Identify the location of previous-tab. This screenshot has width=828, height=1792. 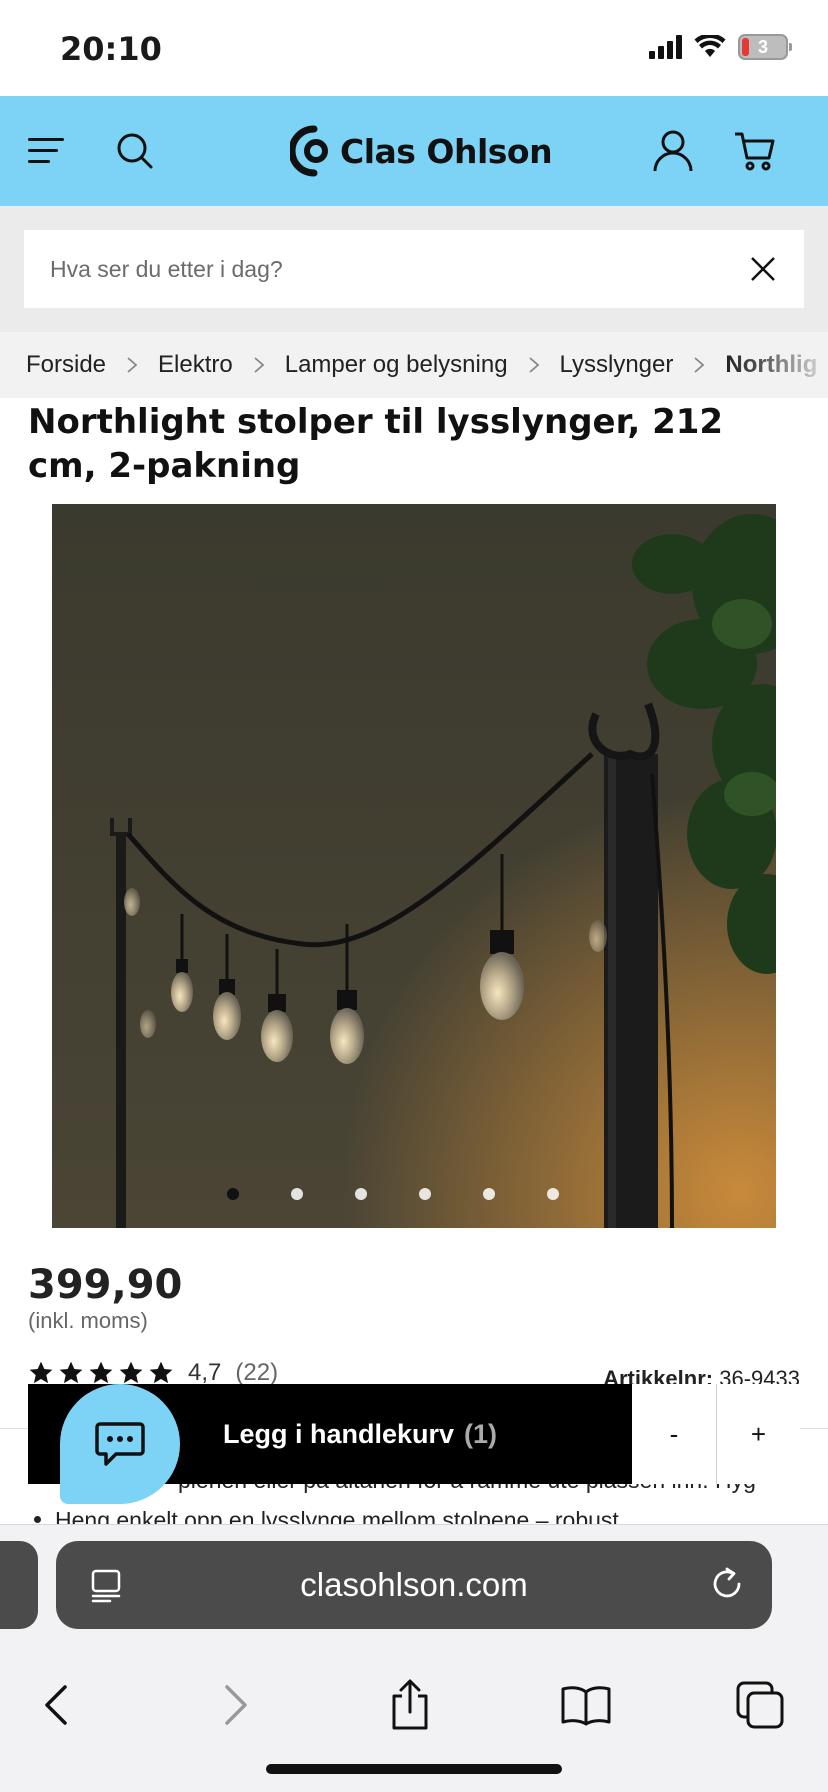
(19, 1585).